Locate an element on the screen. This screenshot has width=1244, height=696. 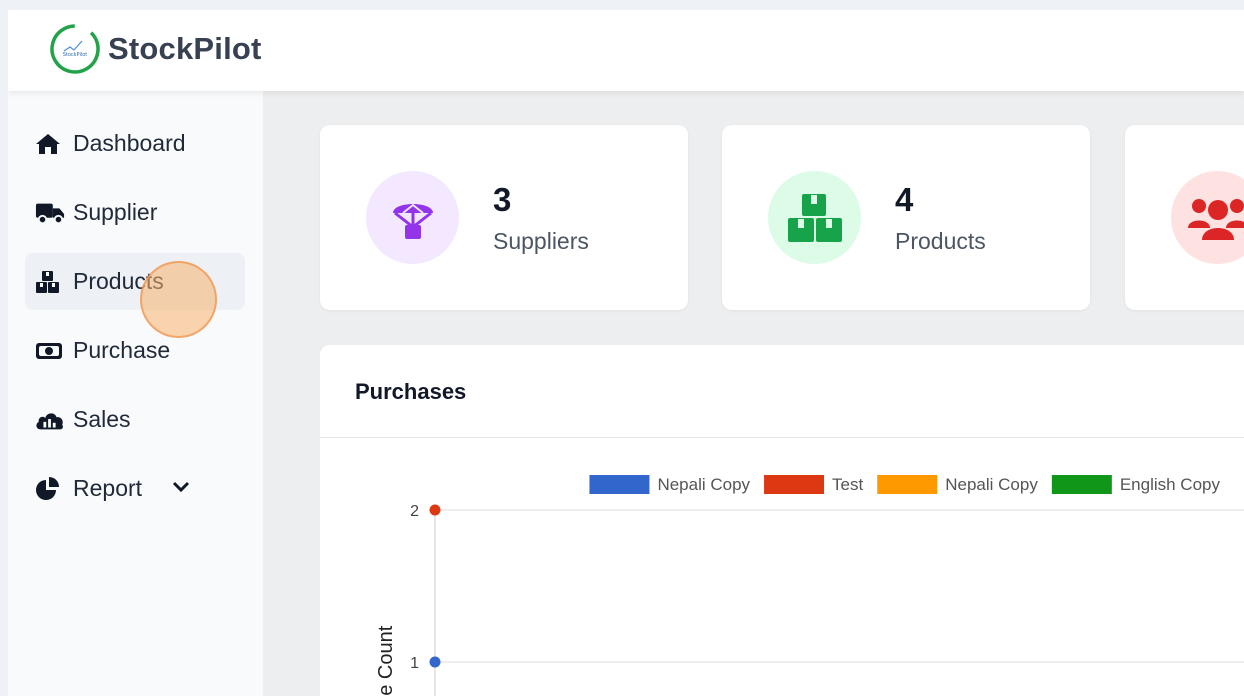
truck-icon is located at coordinates (50, 213).